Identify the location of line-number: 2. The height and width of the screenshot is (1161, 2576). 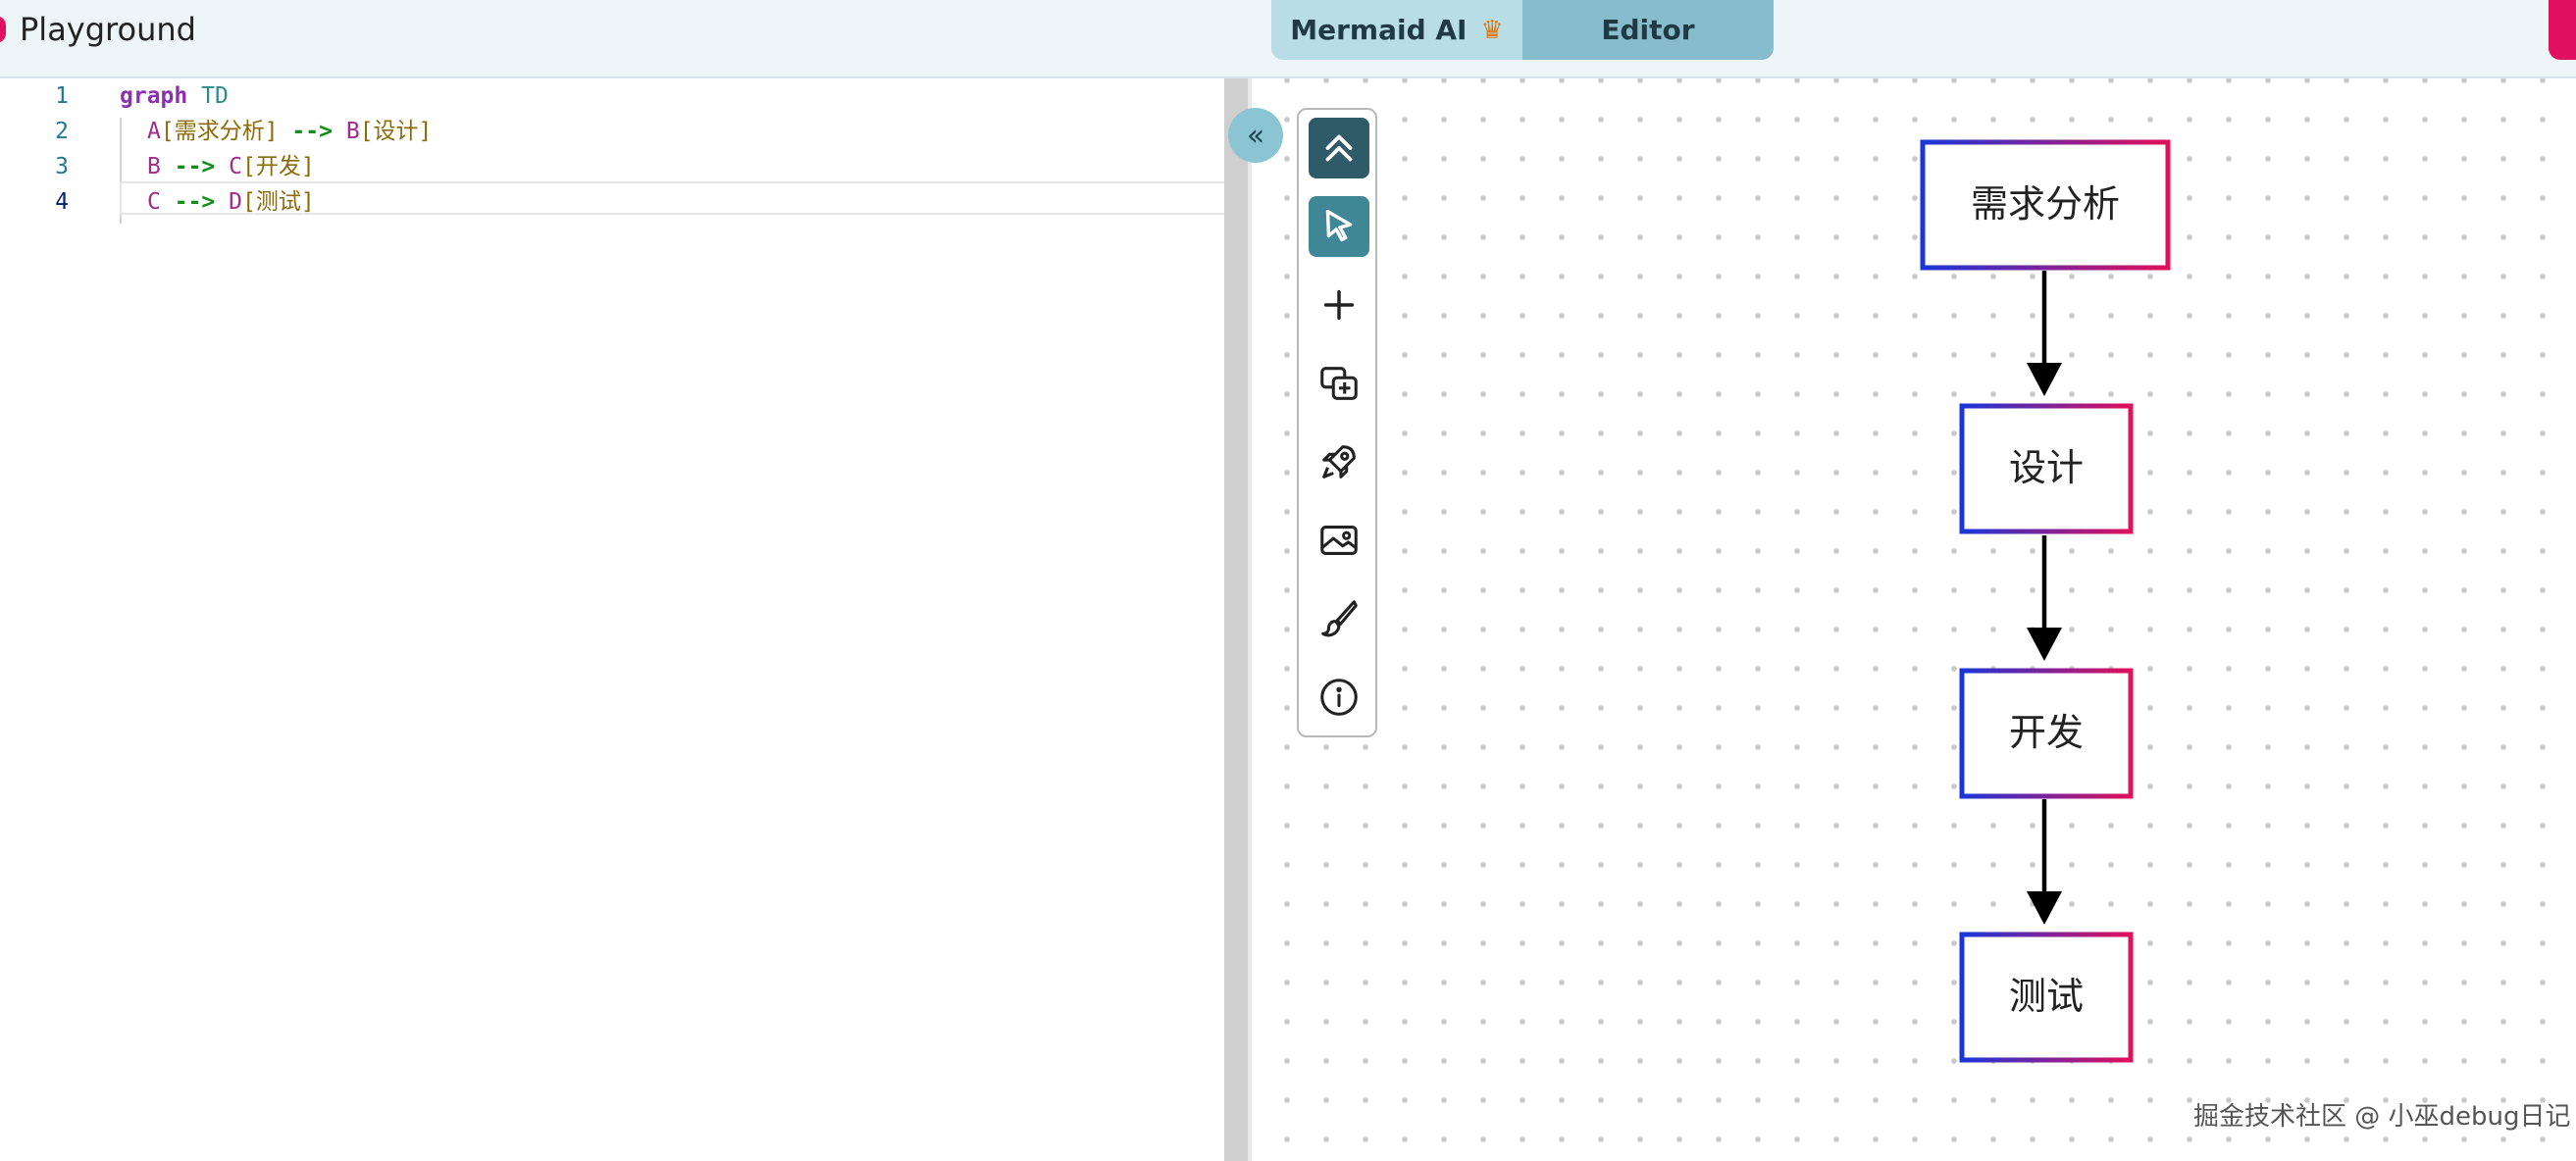
(62, 131).